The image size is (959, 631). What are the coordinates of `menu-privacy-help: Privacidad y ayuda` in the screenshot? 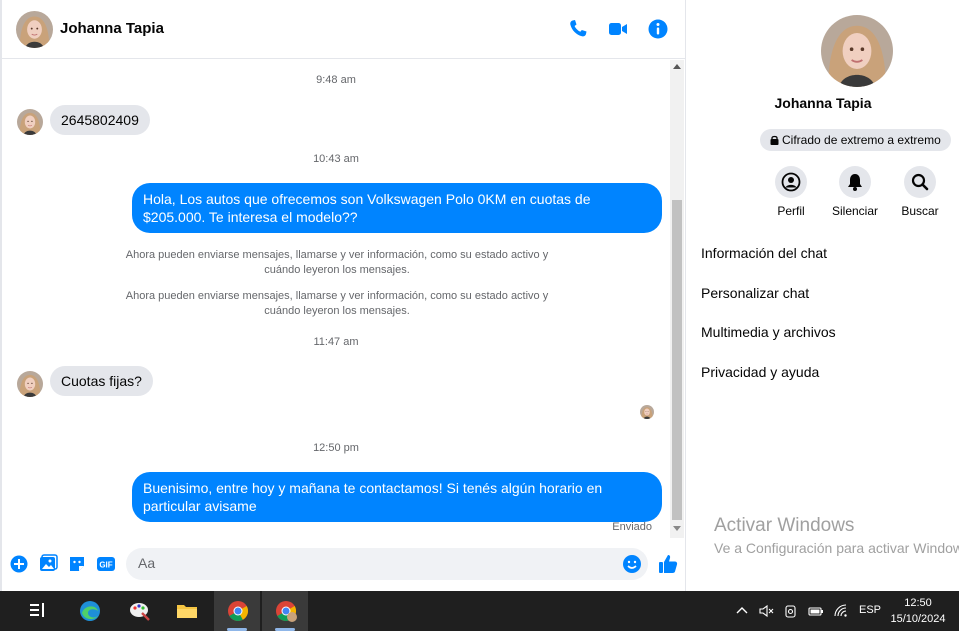 It's located at (760, 372).